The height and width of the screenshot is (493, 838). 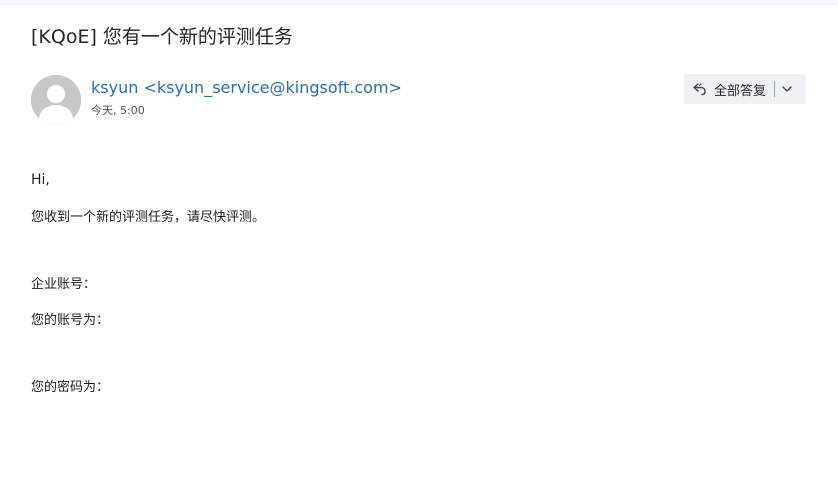 I want to click on reply-all-button: 全部答复, so click(x=729, y=89).